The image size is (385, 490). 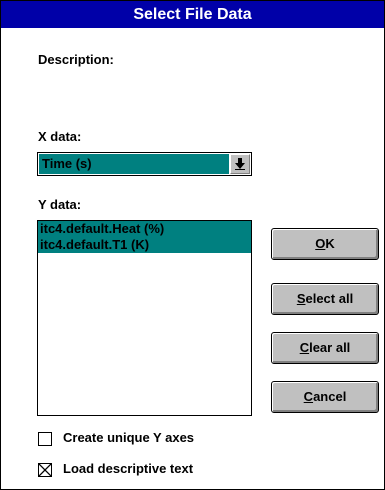 I want to click on ok-label-rest: K, so click(x=330, y=243).